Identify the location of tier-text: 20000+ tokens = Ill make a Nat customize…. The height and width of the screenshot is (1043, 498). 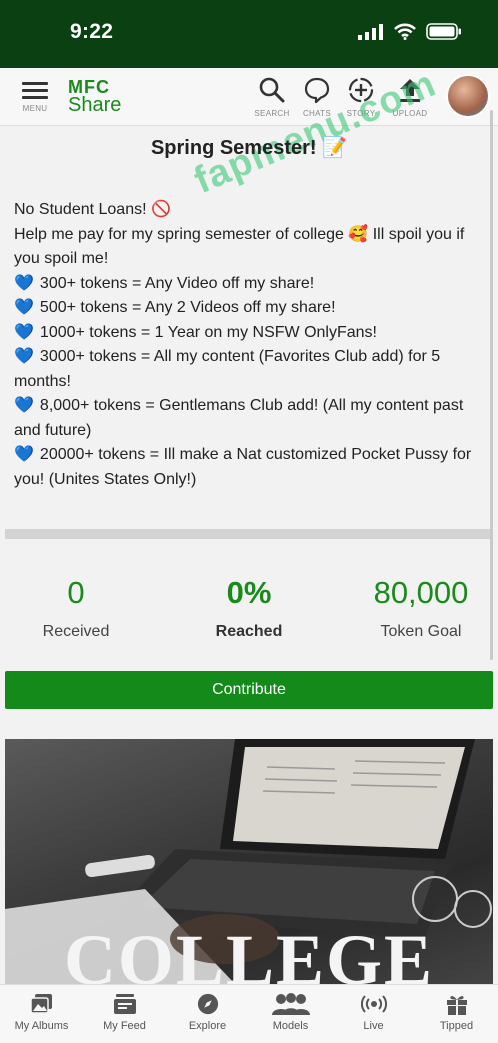
(243, 467).